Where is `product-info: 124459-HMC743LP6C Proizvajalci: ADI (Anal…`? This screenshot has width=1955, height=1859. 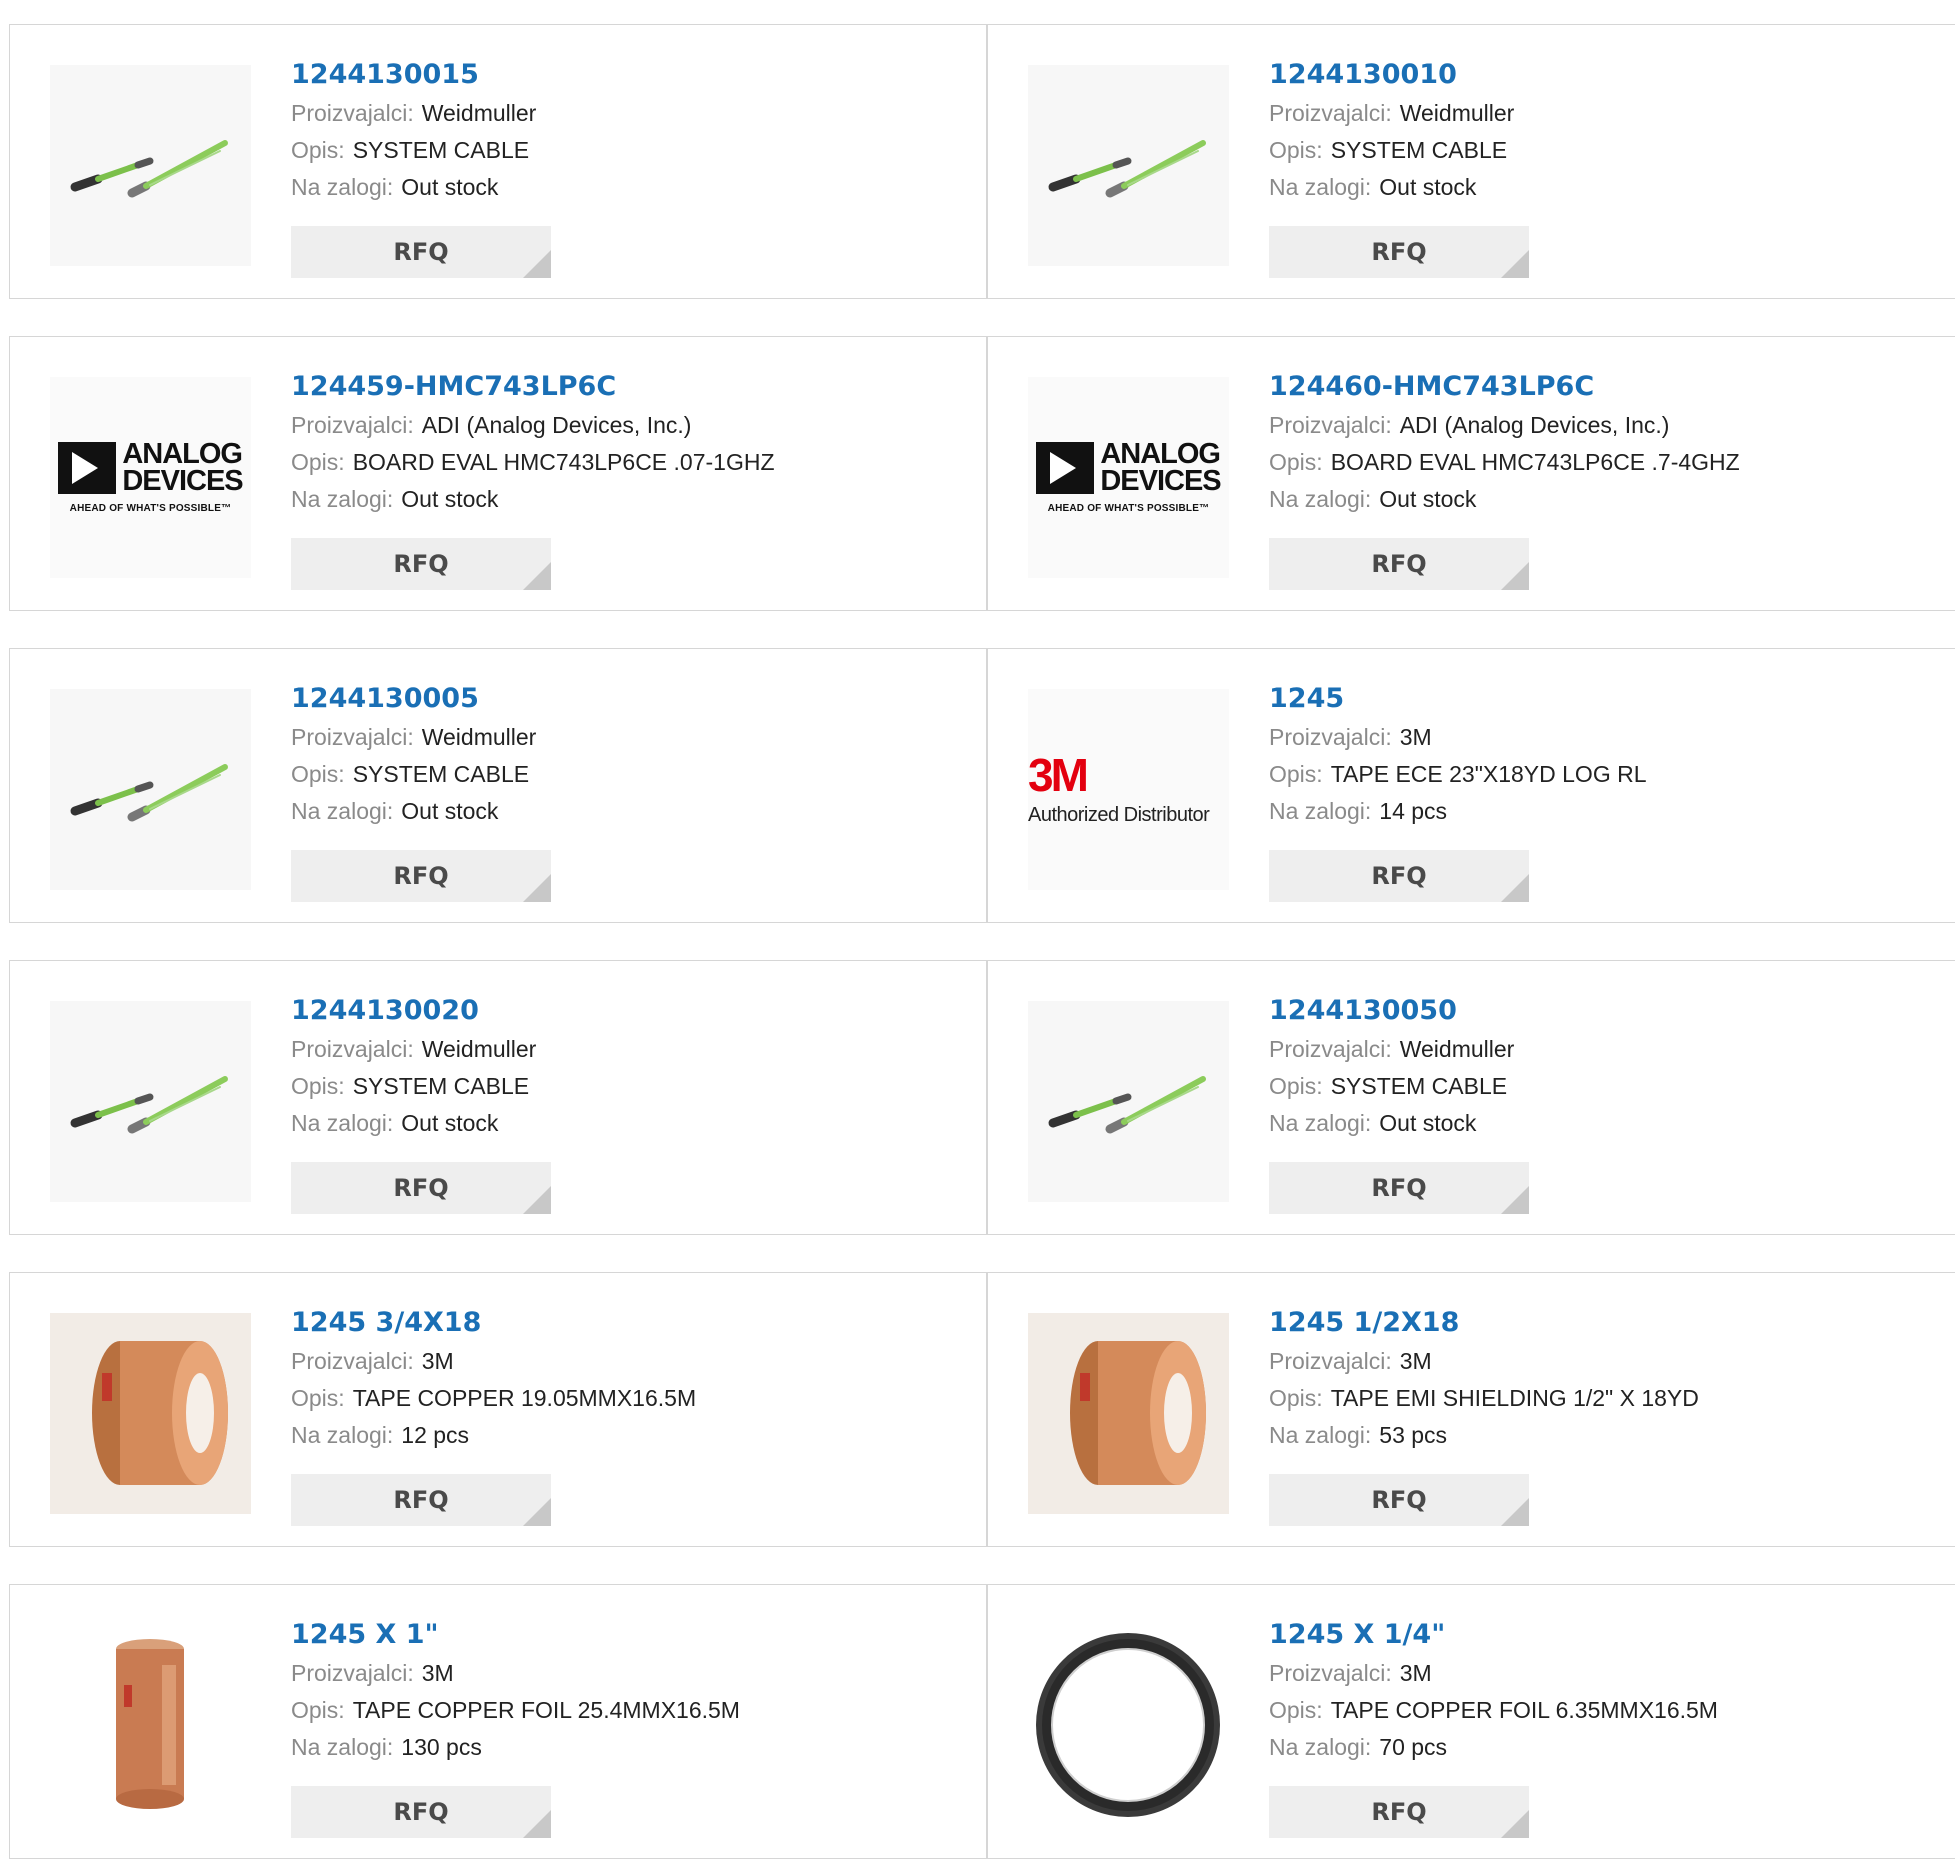 product-info: 124459-HMC743LP6C Proizvajalci: ADI (Anal… is located at coordinates (533, 442).